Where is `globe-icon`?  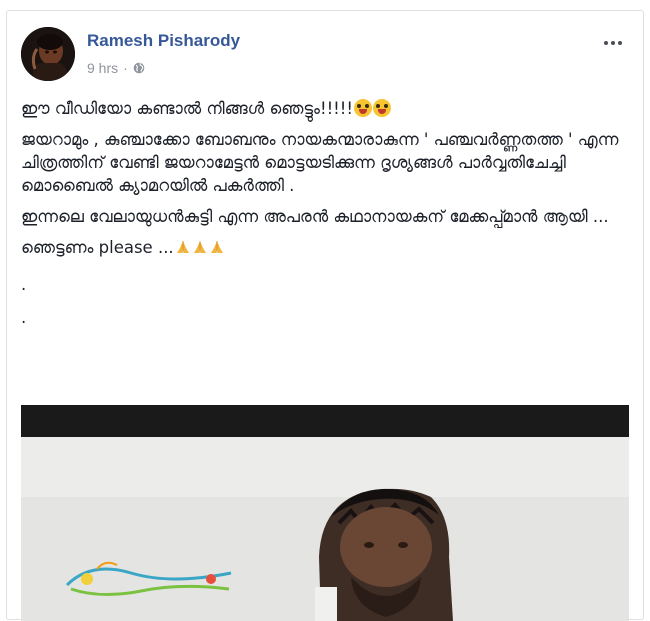 globe-icon is located at coordinates (139, 68).